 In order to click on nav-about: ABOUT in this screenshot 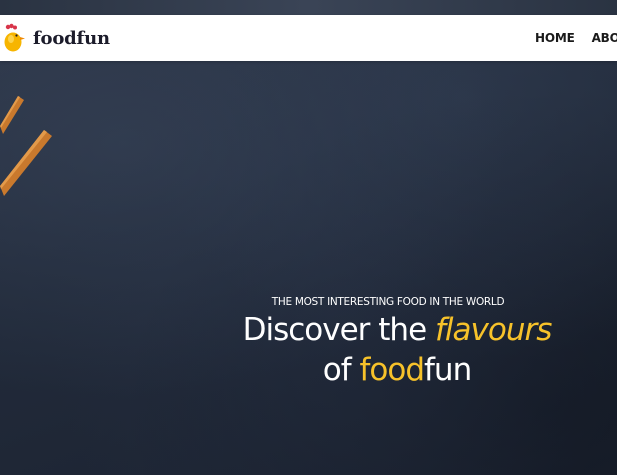, I will do `click(604, 38)`.